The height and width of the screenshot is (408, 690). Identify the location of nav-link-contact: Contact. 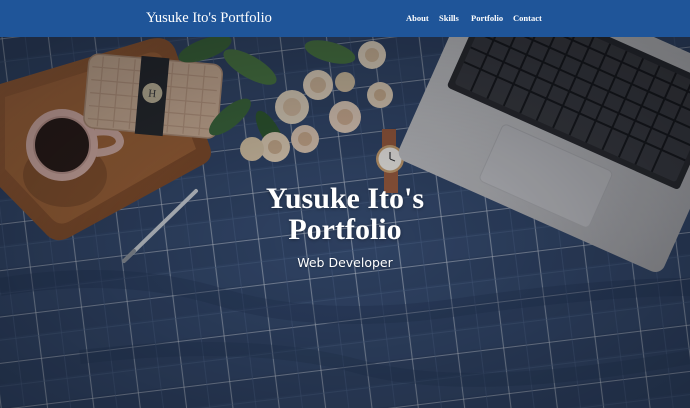
(527, 18).